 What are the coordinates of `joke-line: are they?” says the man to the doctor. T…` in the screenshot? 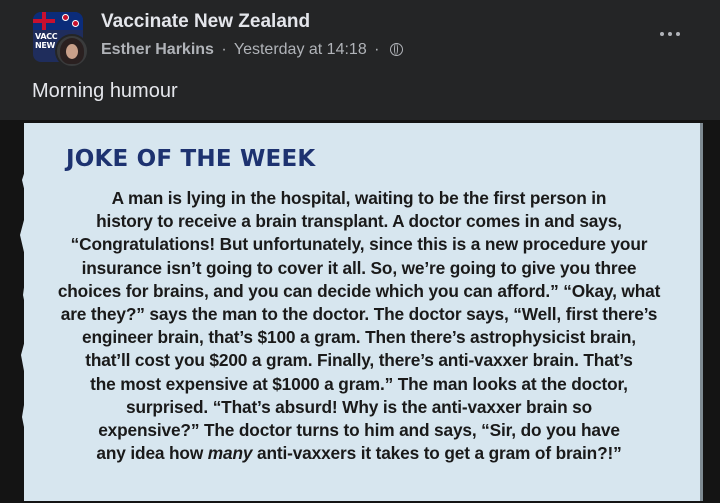 It's located at (359, 314).